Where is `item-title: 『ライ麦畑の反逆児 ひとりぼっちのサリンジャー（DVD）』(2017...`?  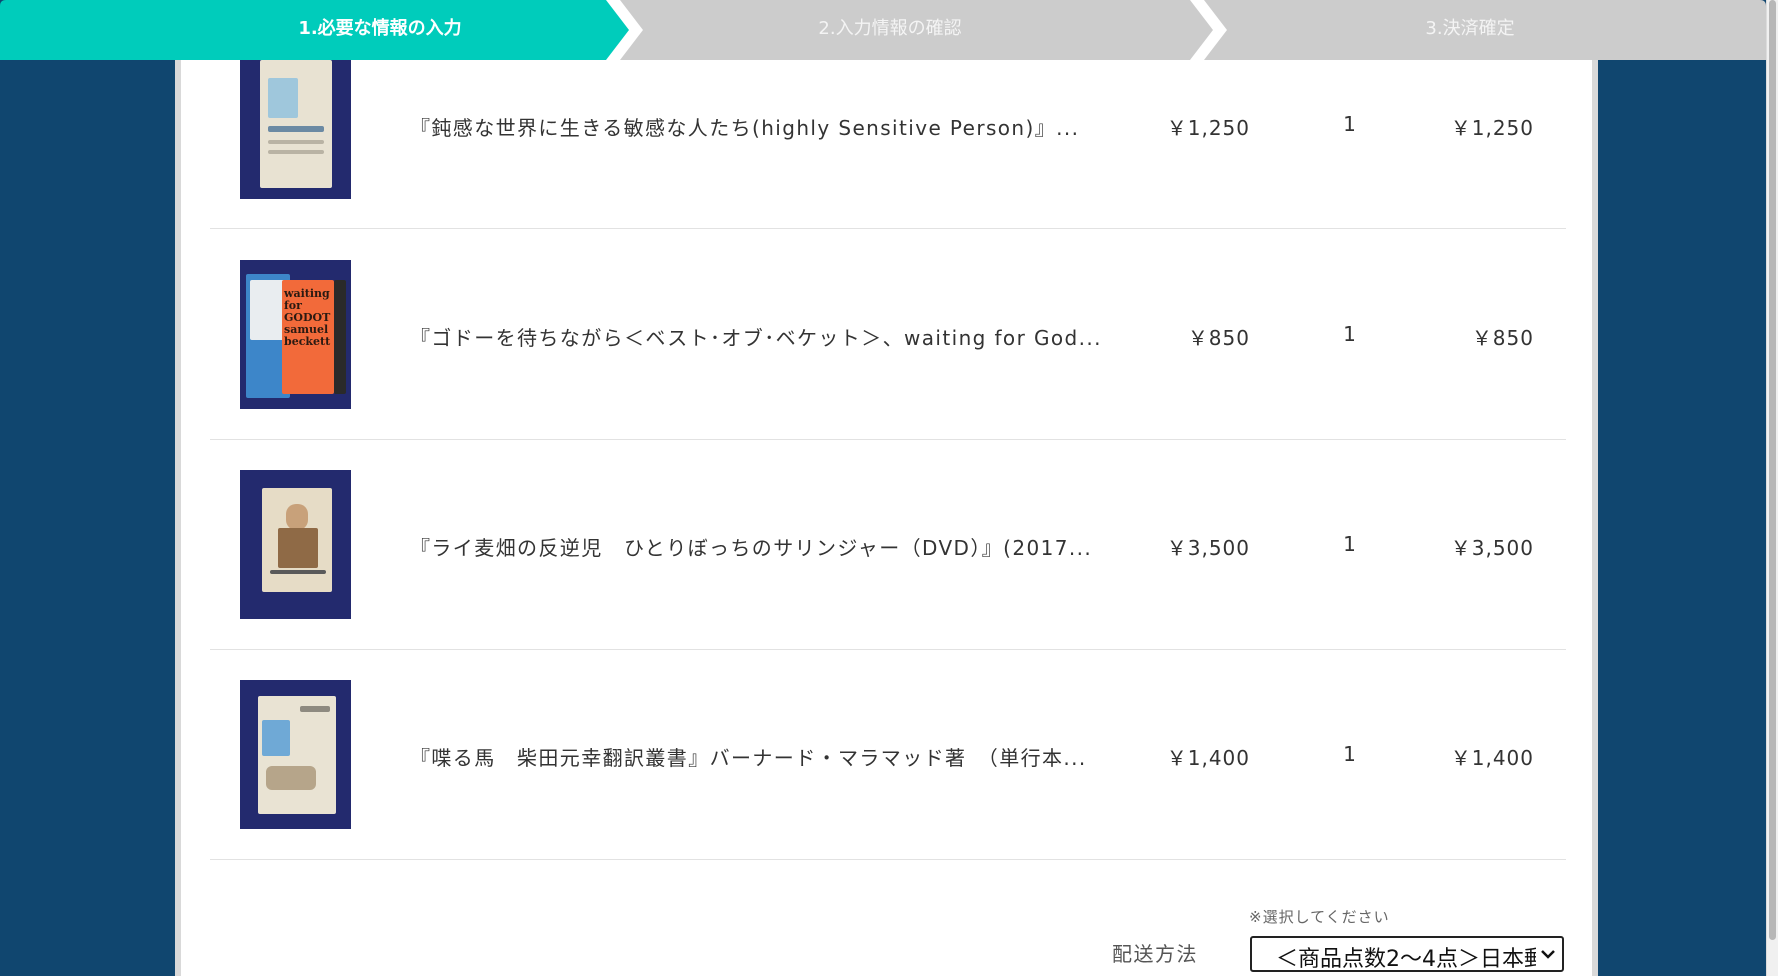 item-title: 『ライ麦畑の反逆児 ひとりぼっちのサリンジャー（DVD）』(2017... is located at coordinates (760, 546).